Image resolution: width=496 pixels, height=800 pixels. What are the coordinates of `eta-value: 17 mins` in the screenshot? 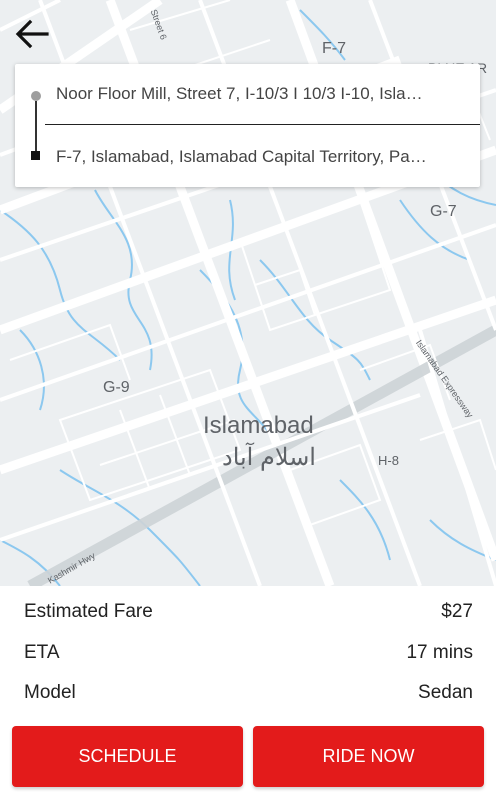 It's located at (439, 652).